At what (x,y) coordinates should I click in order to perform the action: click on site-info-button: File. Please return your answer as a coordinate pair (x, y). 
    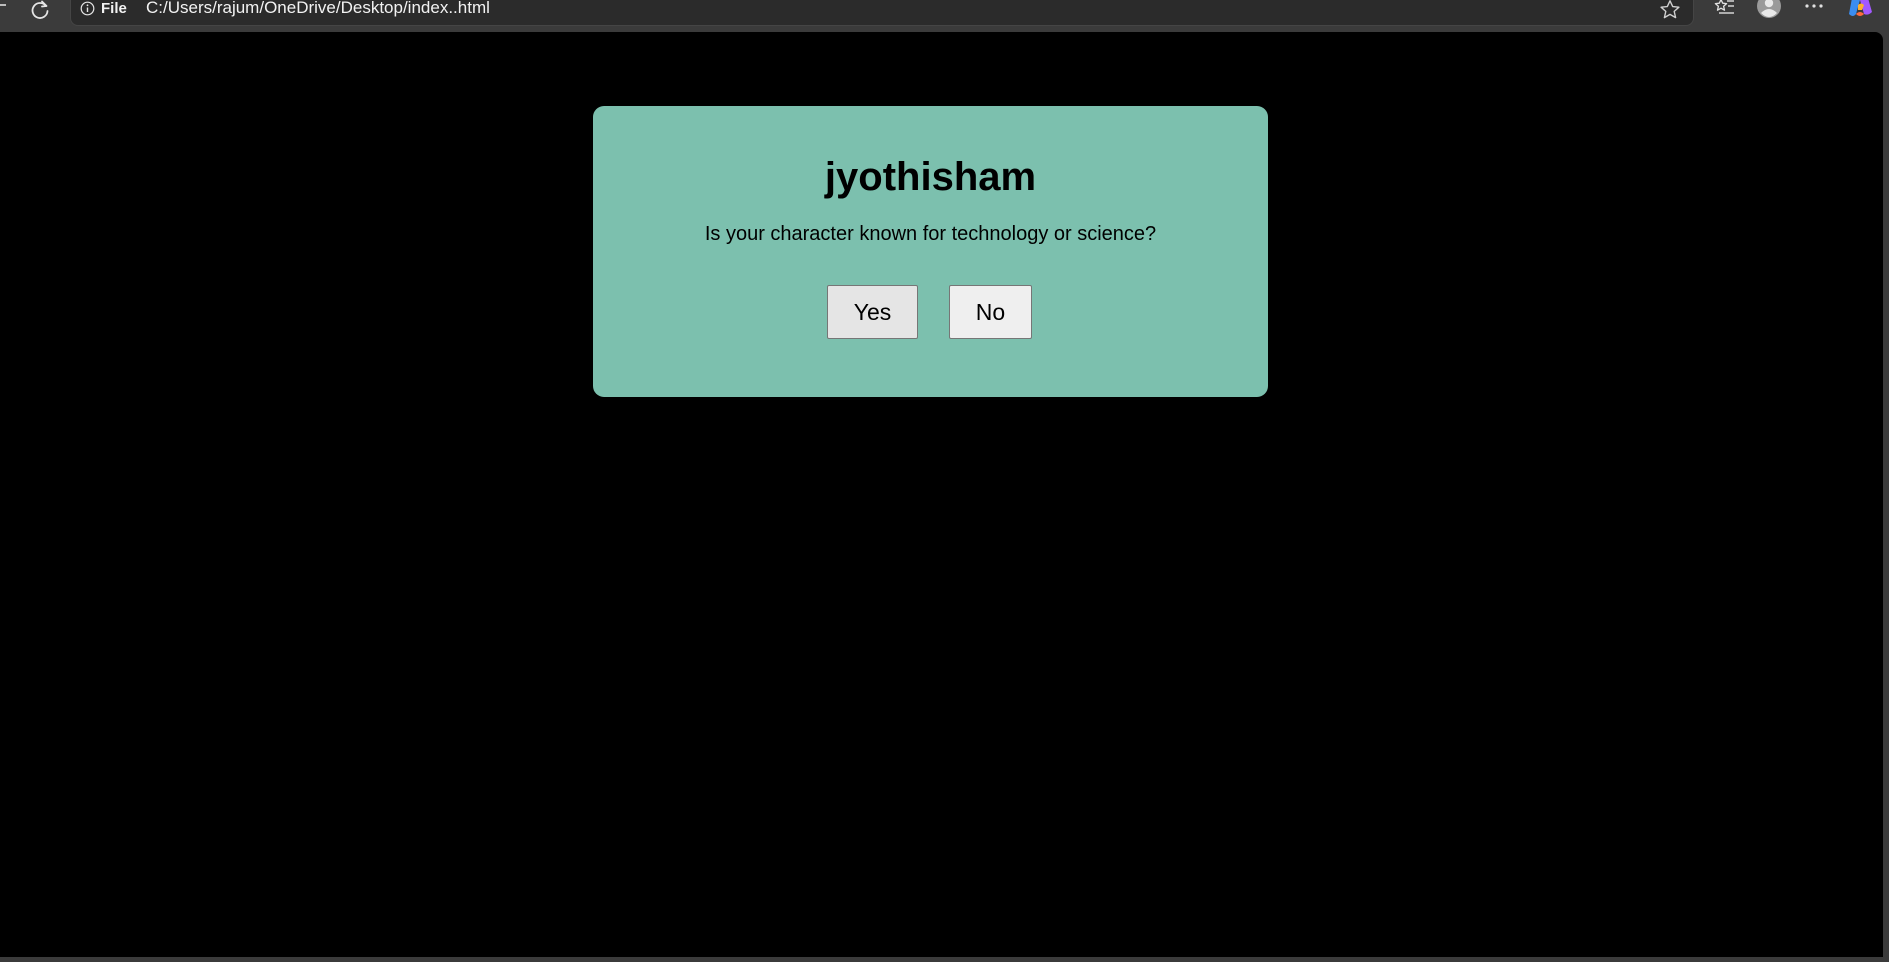
    Looking at the image, I should click on (103, 9).